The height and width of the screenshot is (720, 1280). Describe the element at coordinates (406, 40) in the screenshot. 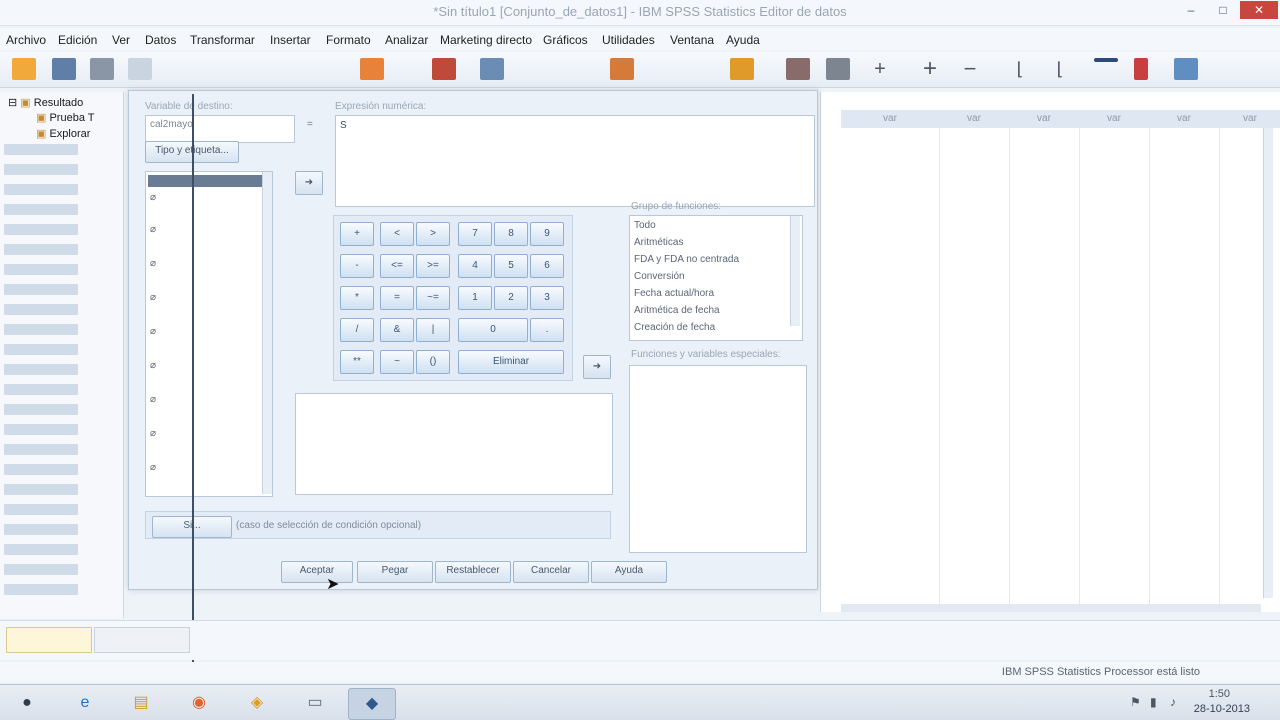

I see `menu-analizar: Analizar` at that location.